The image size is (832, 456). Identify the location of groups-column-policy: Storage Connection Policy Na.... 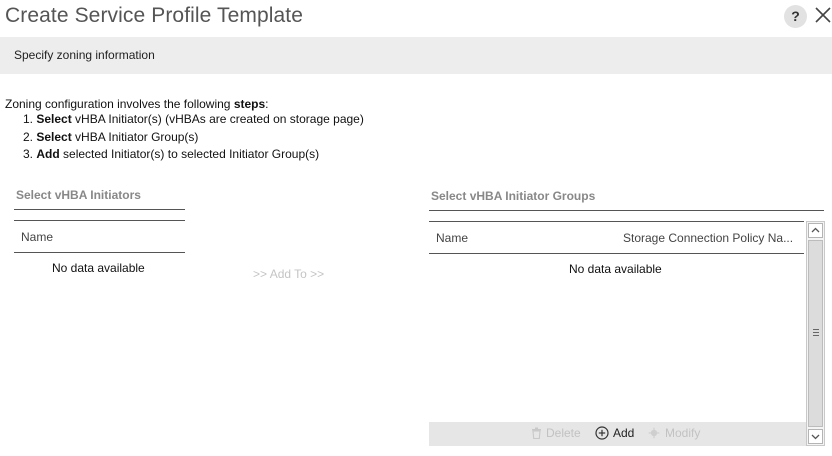
(708, 238).